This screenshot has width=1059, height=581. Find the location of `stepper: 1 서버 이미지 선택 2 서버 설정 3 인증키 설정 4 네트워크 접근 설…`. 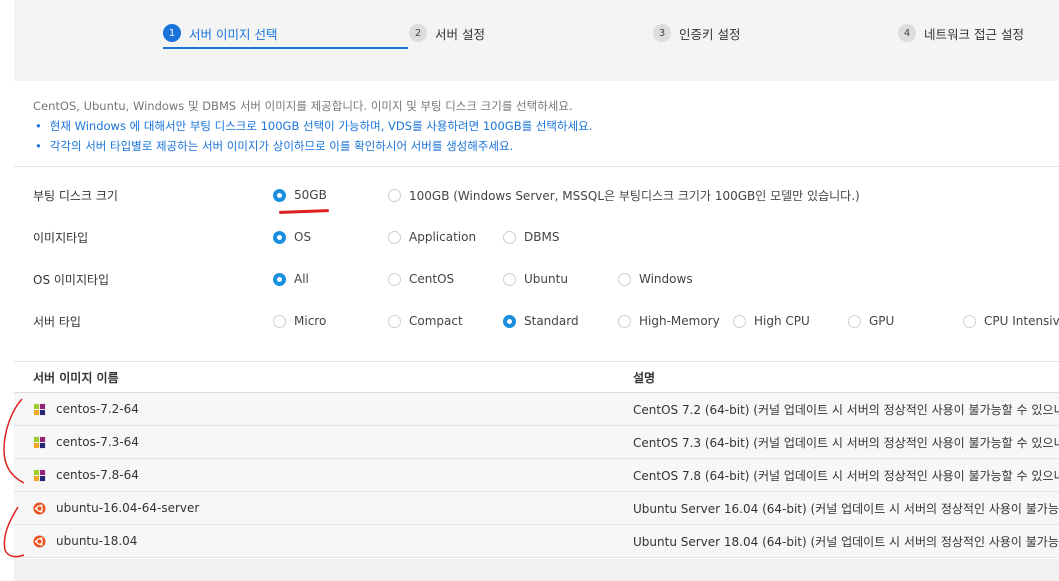

stepper: 1 서버 이미지 선택 2 서버 설정 3 인증키 설정 4 네트워크 접근 설… is located at coordinates (536, 40).